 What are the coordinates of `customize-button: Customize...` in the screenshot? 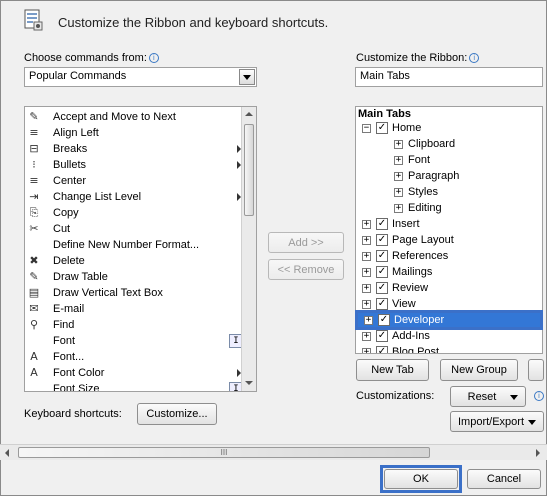 It's located at (177, 414).